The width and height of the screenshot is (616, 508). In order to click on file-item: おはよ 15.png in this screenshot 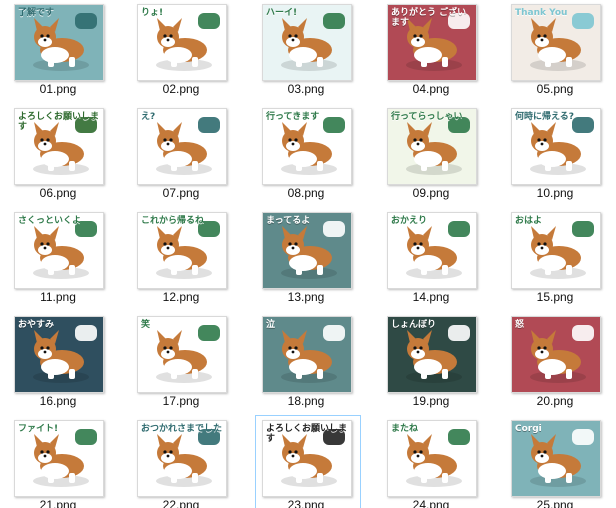, I will do `click(557, 258)`.